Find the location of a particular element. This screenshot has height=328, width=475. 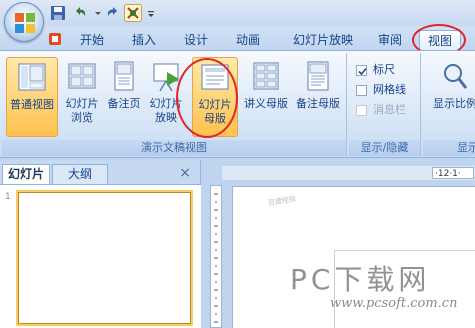

zoom-magnifier-icon is located at coordinates (456, 76).